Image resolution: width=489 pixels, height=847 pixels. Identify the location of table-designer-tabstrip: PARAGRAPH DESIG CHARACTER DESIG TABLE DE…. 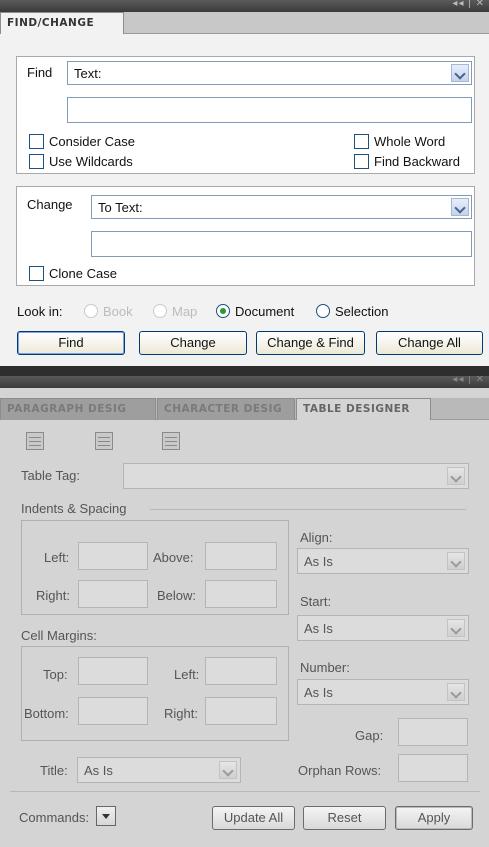
(244, 409).